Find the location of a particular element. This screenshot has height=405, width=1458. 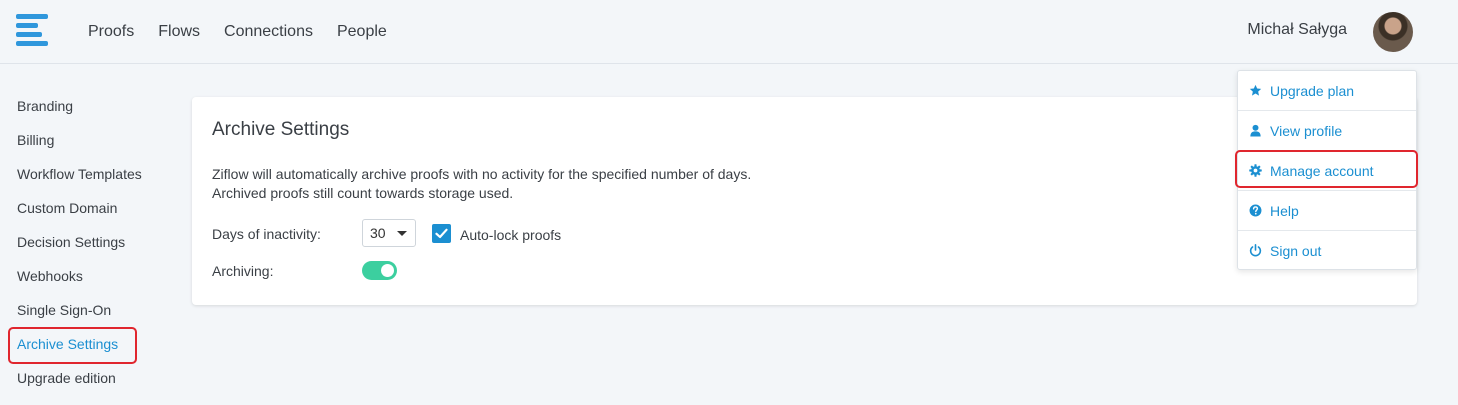

main-nav: Proofs Flows Connections People is located at coordinates (237, 31).